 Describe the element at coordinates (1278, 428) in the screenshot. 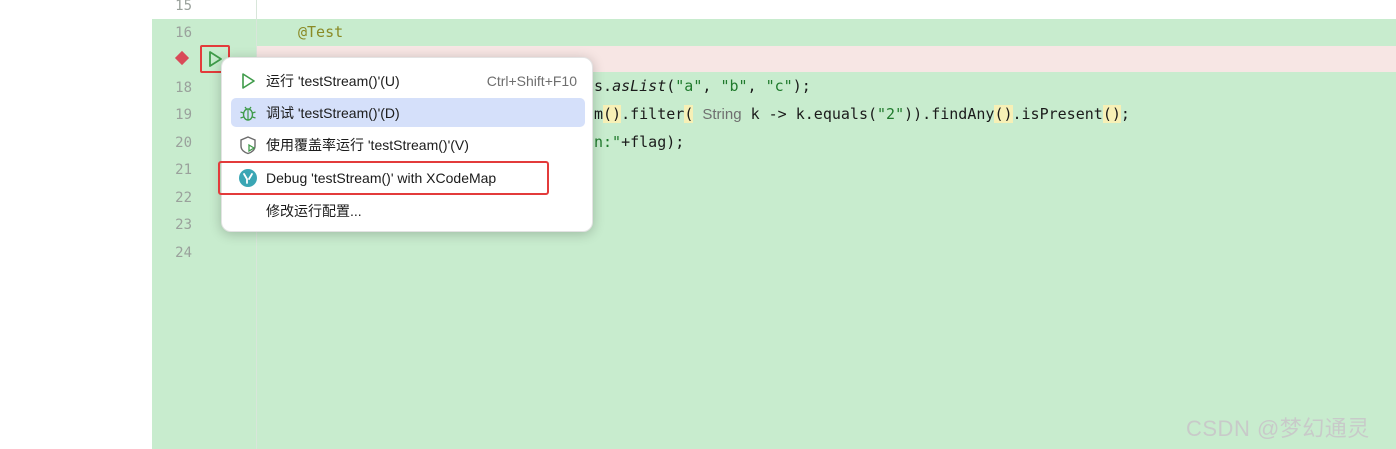

I see `watermark: CSDN @梦幻通灵` at that location.